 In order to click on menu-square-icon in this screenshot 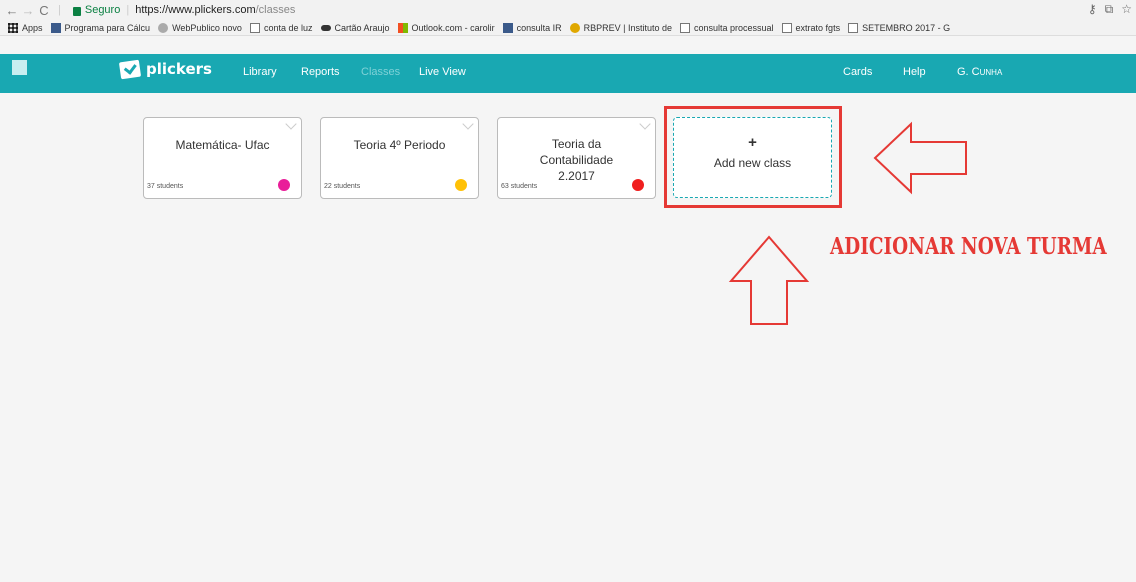, I will do `click(19, 67)`.